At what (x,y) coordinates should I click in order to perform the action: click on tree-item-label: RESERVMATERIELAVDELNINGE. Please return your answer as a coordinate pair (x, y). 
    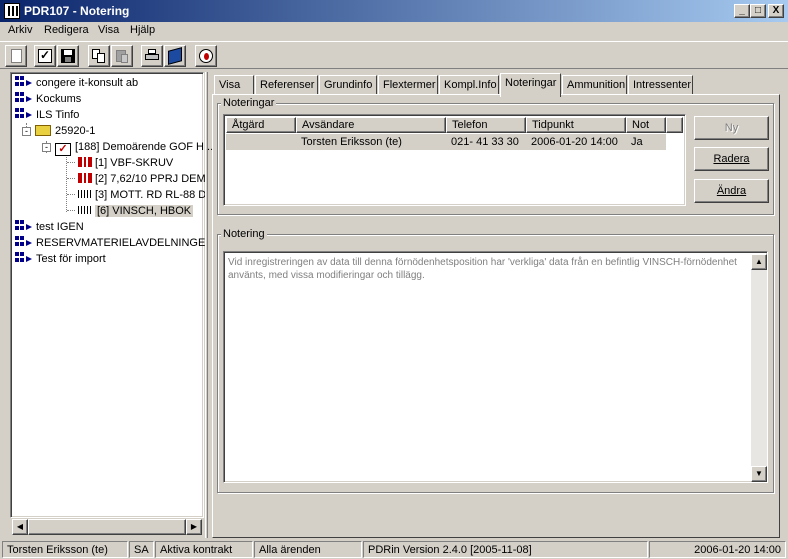
    Looking at the image, I should click on (121, 243).